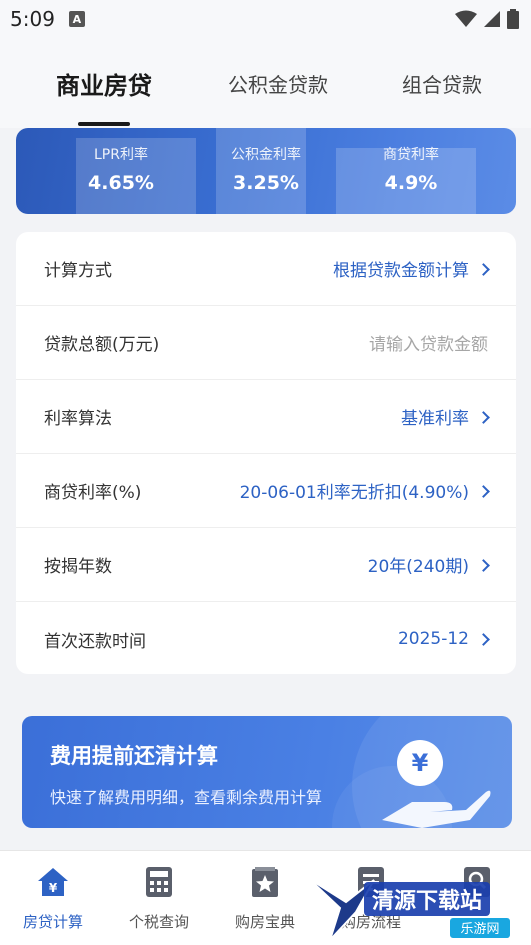 The image size is (531, 945). Describe the element at coordinates (186, 797) in the screenshot. I see `promo-subtitle: 快速了解费用明细，查看剩余费用计算` at that location.